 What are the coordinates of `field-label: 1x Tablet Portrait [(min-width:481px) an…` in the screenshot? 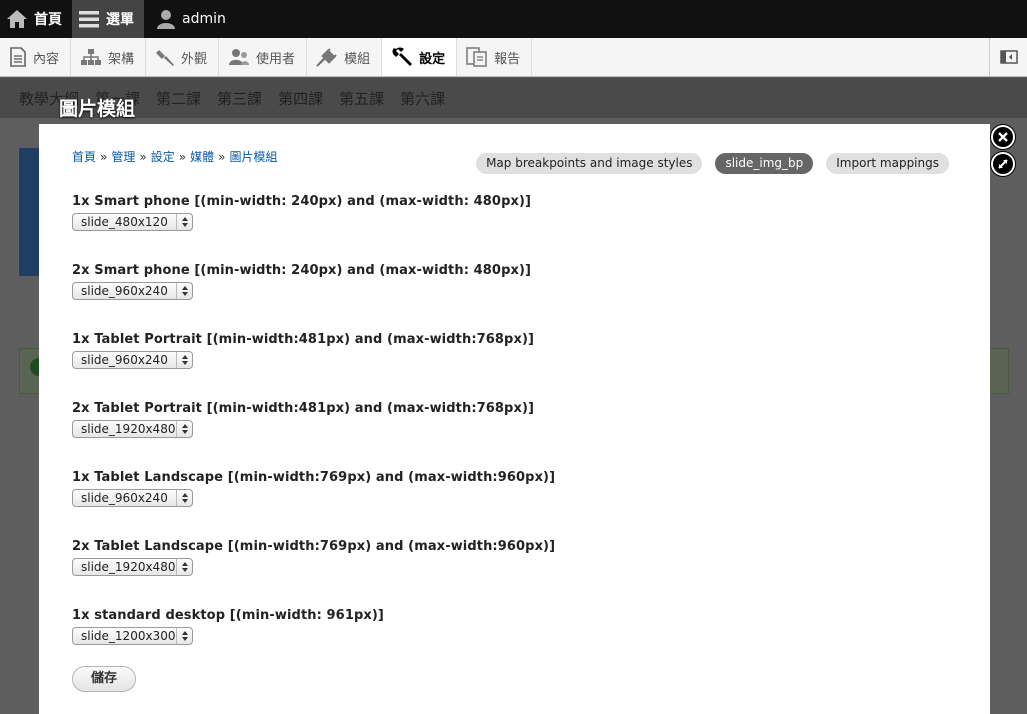 It's located at (303, 339).